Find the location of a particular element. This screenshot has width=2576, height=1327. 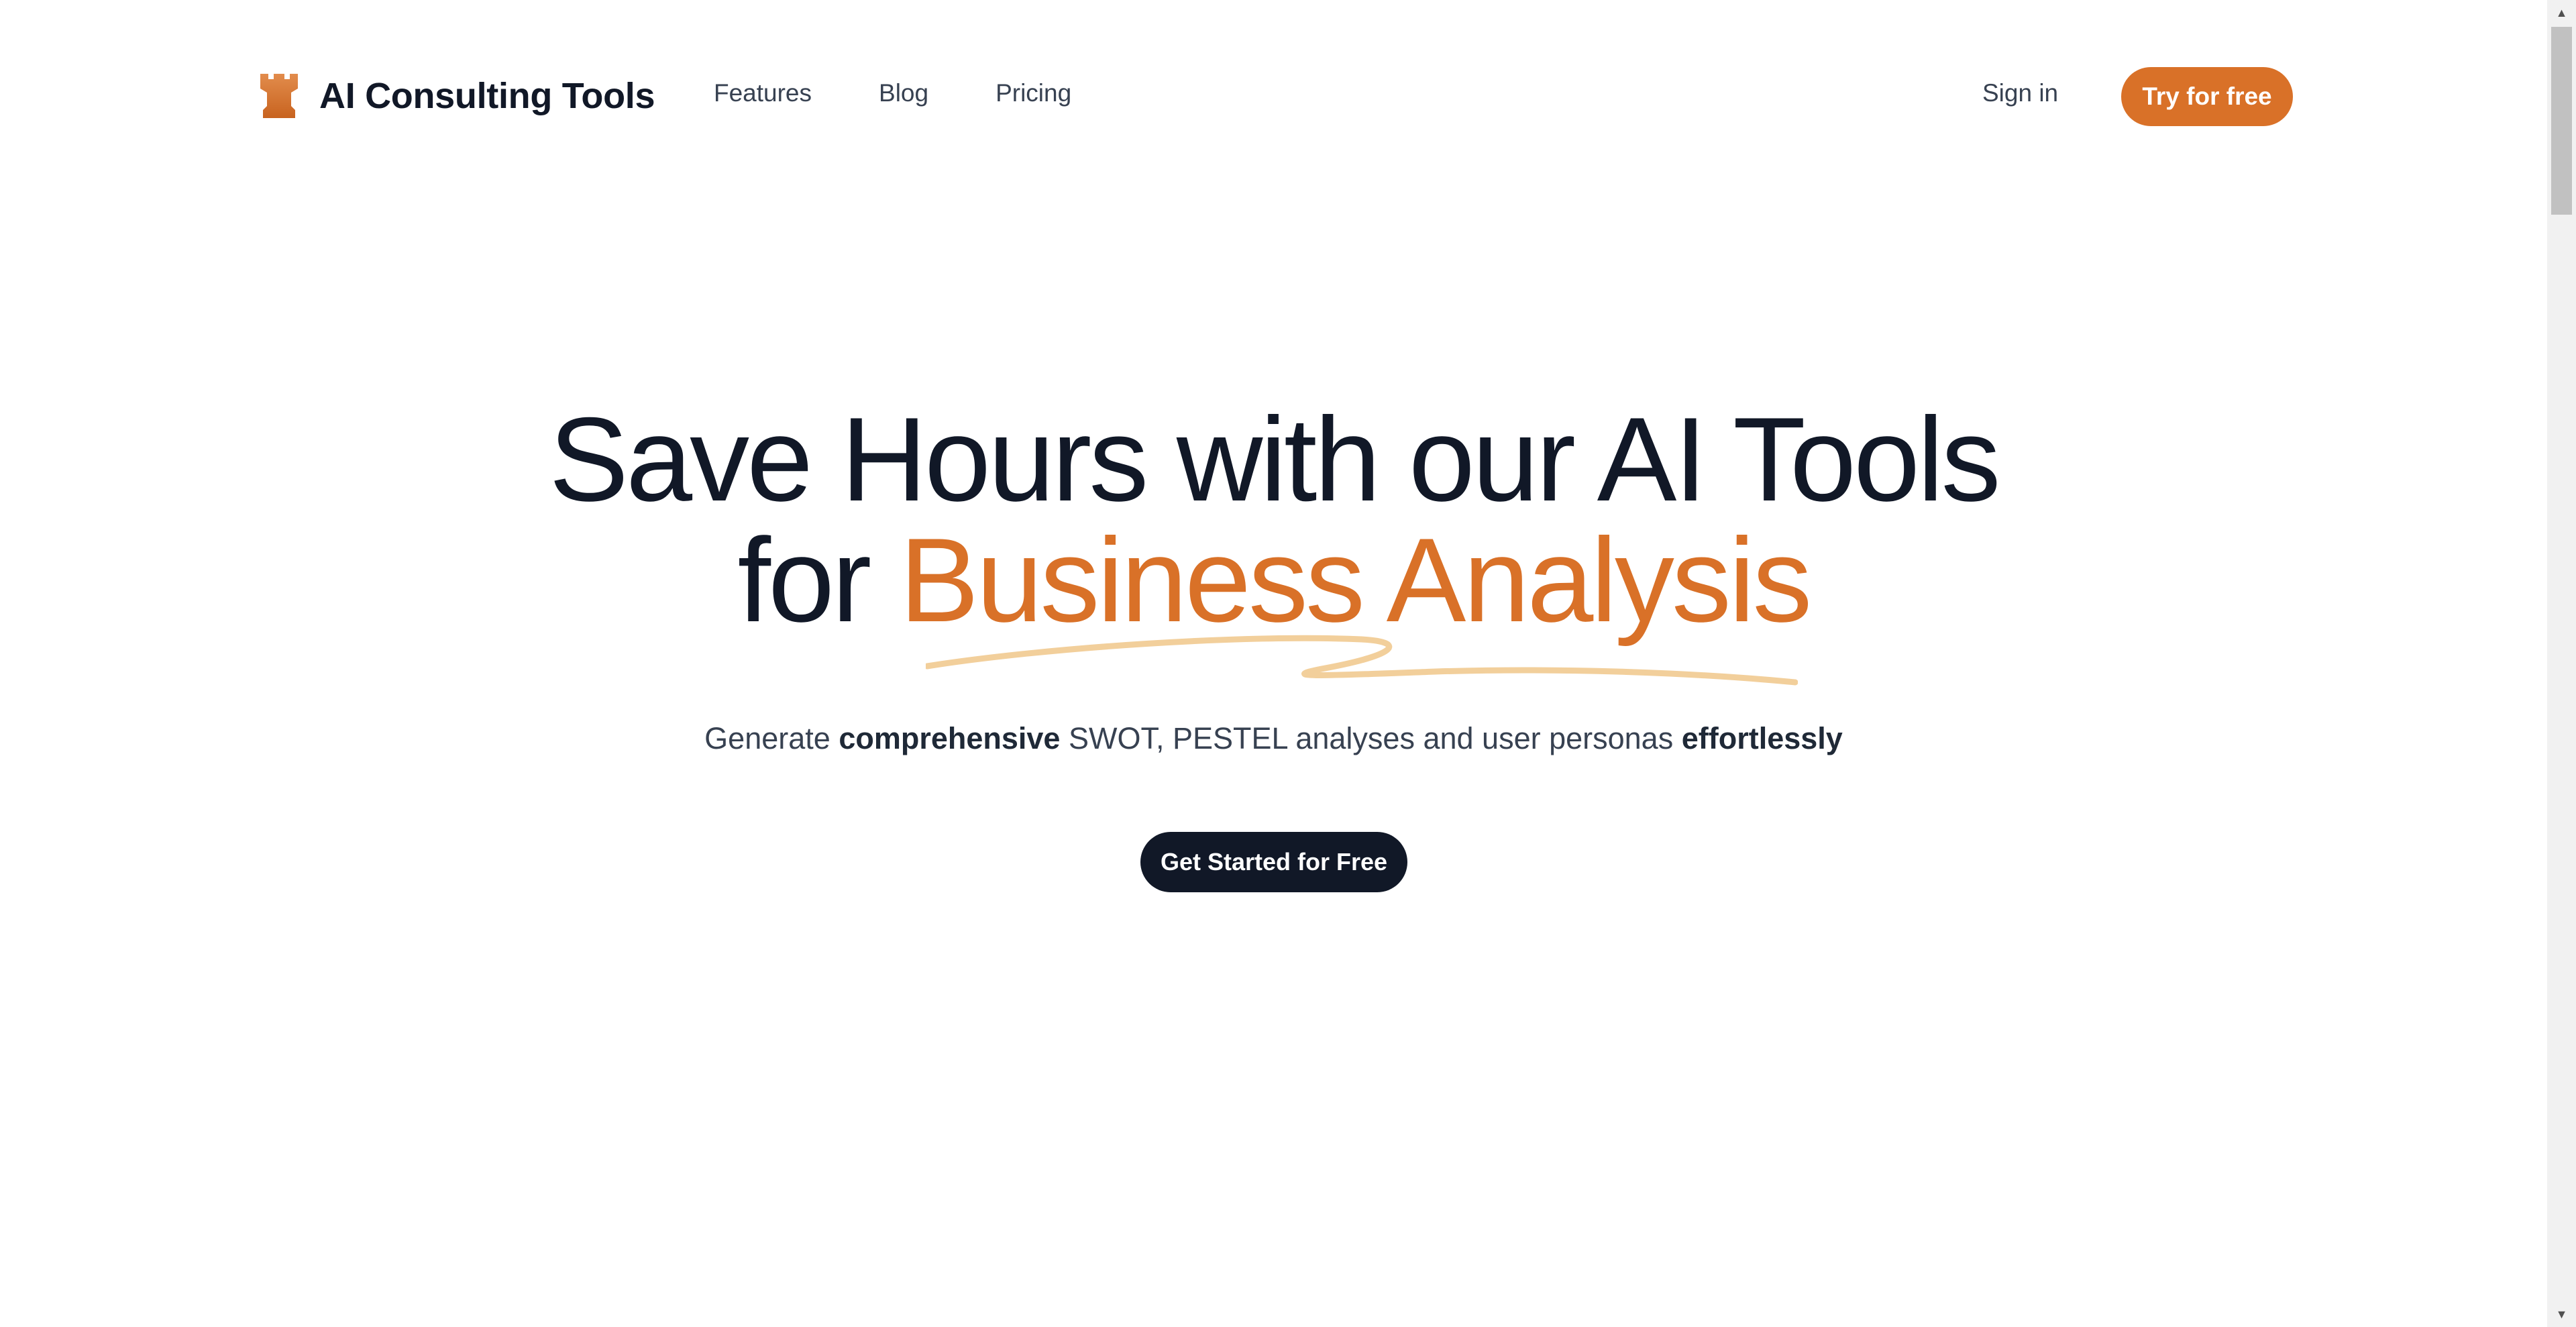

scrollbar-thumb is located at coordinates (2561, 121).